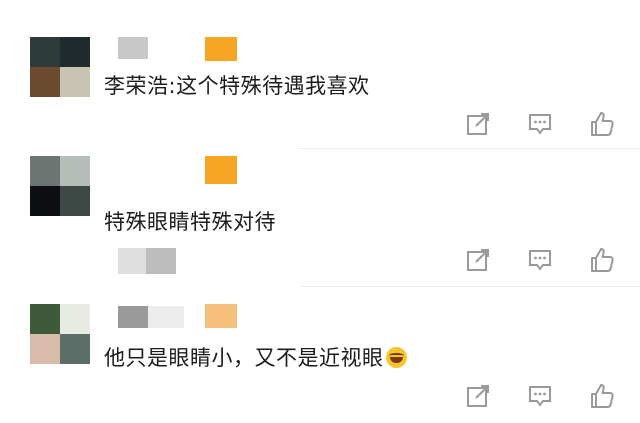 Image resolution: width=640 pixels, height=423 pixels. What do you see at coordinates (396, 357) in the screenshot?
I see `laughing-tears-emoji-icon` at bounding box center [396, 357].